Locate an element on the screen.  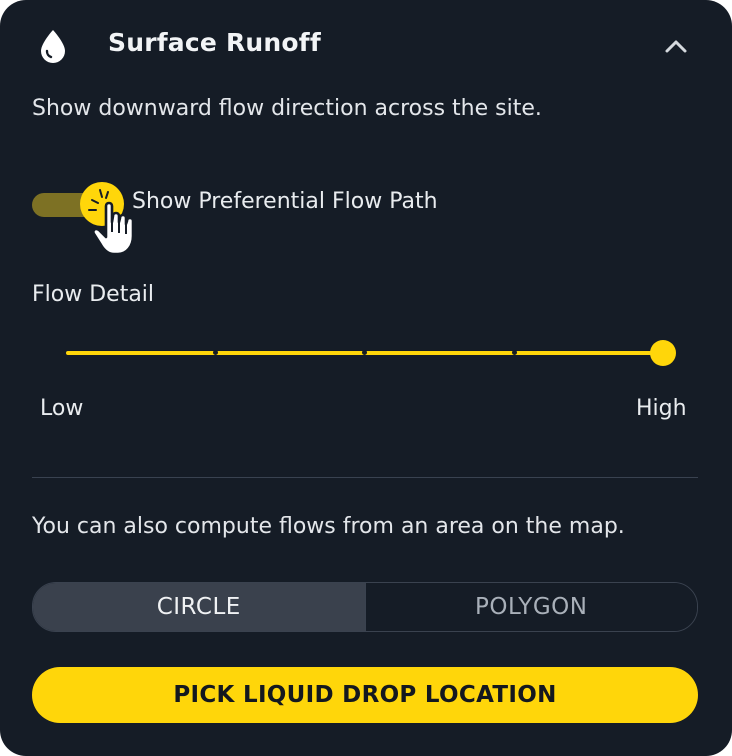
slider-min-label: Low is located at coordinates (62, 408).